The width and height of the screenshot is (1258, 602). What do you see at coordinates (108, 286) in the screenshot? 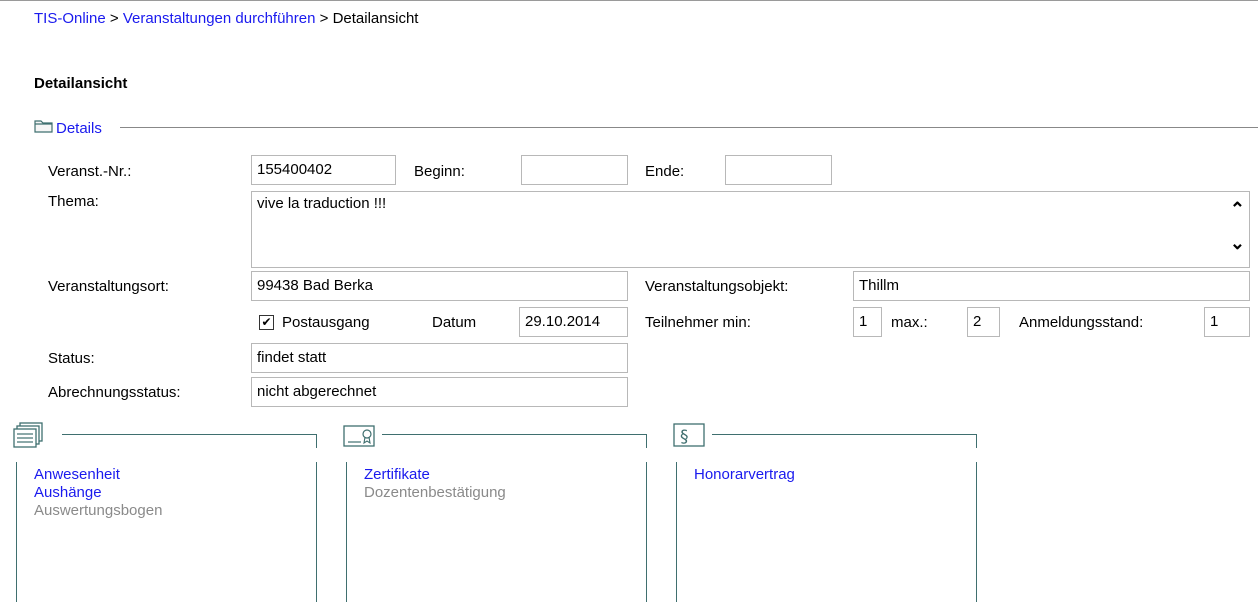
I see `label-veranstaltungsort: Veranstaltungsort:` at bounding box center [108, 286].